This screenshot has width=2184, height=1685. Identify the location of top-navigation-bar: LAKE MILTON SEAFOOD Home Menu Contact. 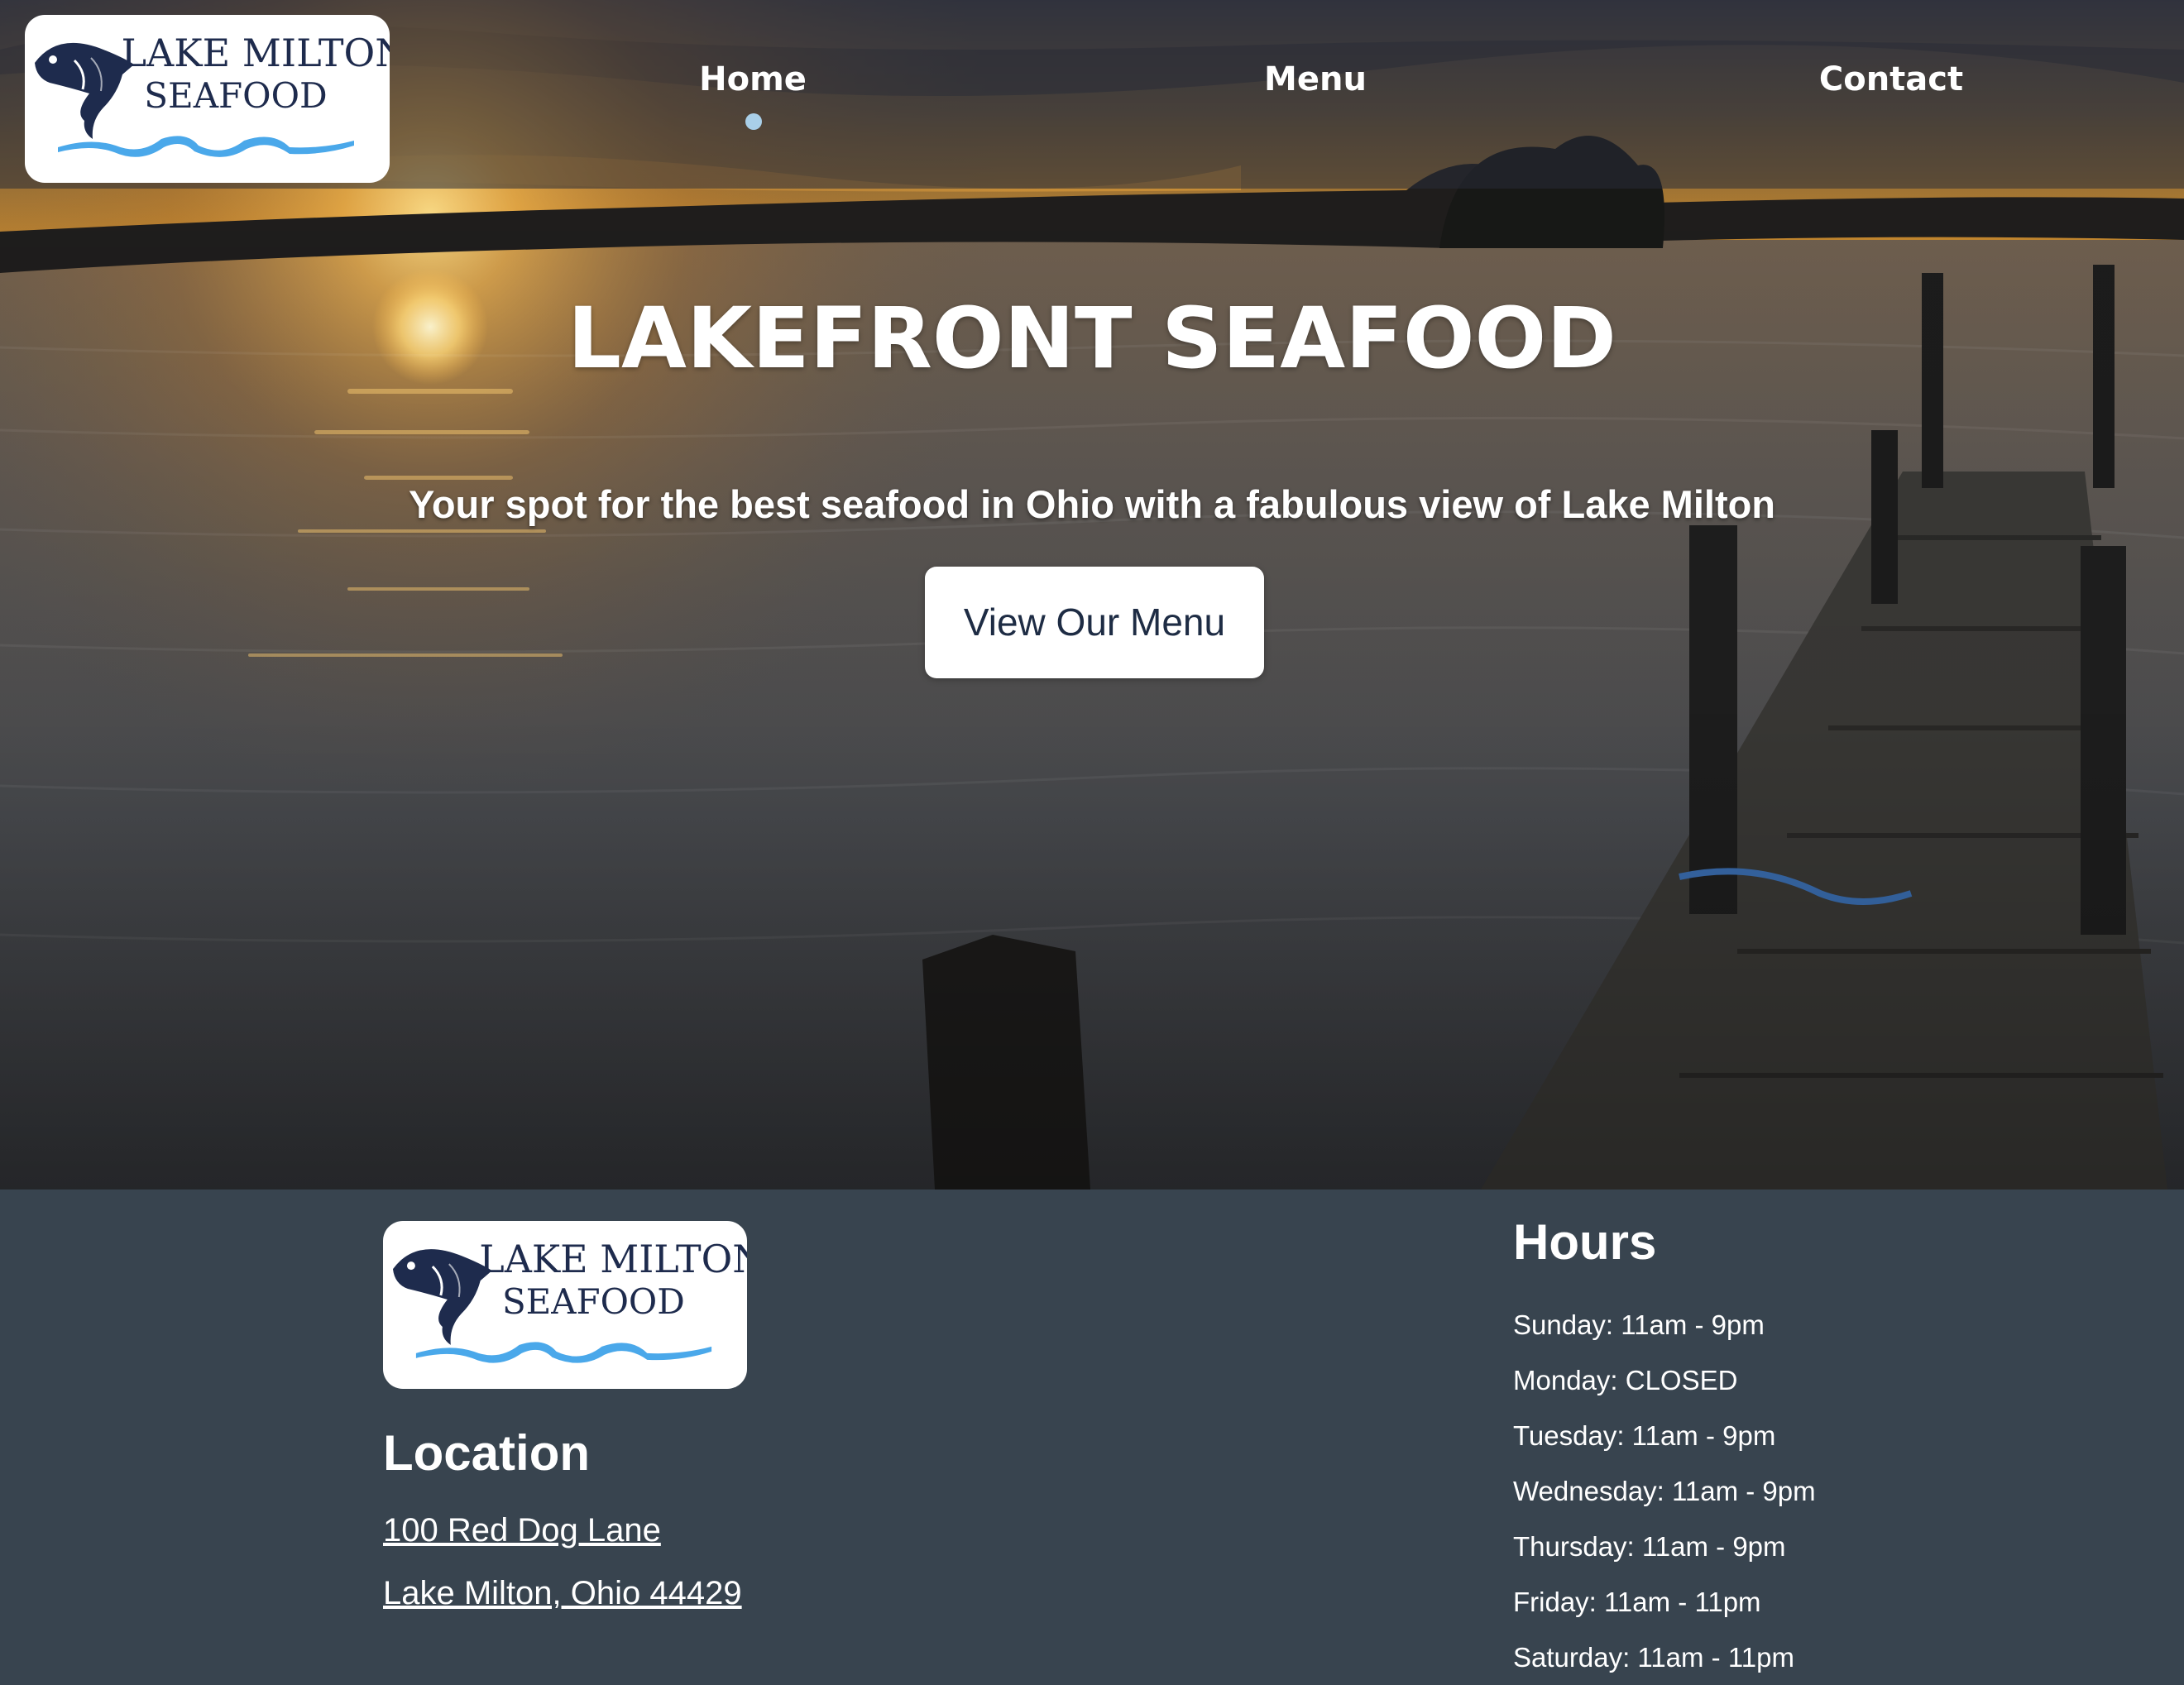
(1092, 94).